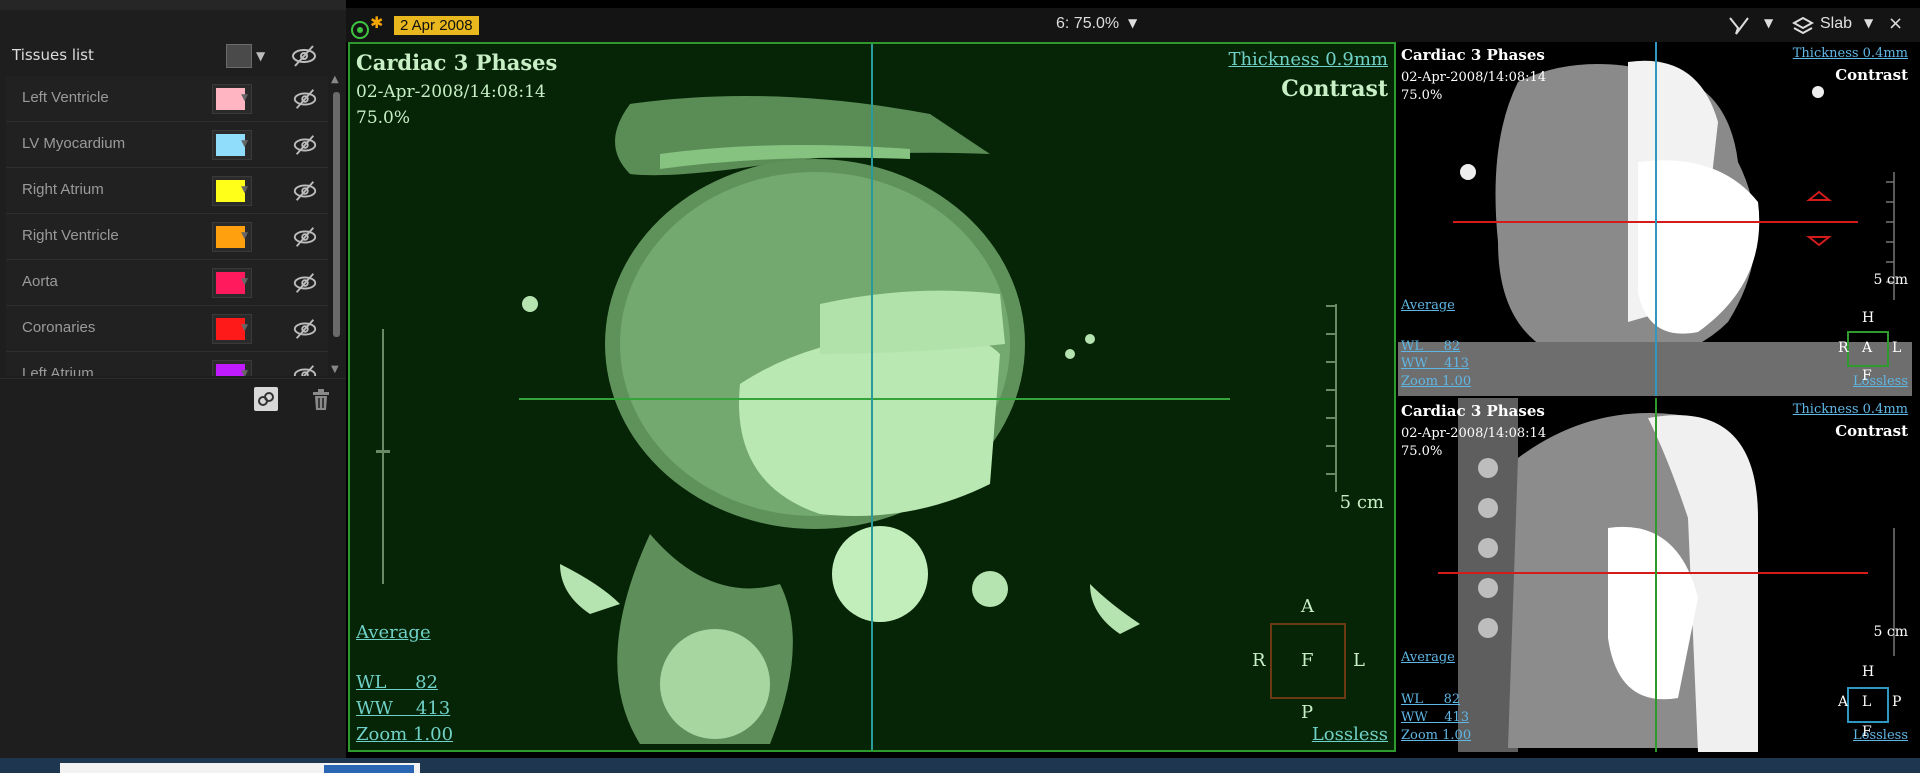  I want to click on tissue-row-right-ventricle: Right Ventricle ▼, so click(167, 237).